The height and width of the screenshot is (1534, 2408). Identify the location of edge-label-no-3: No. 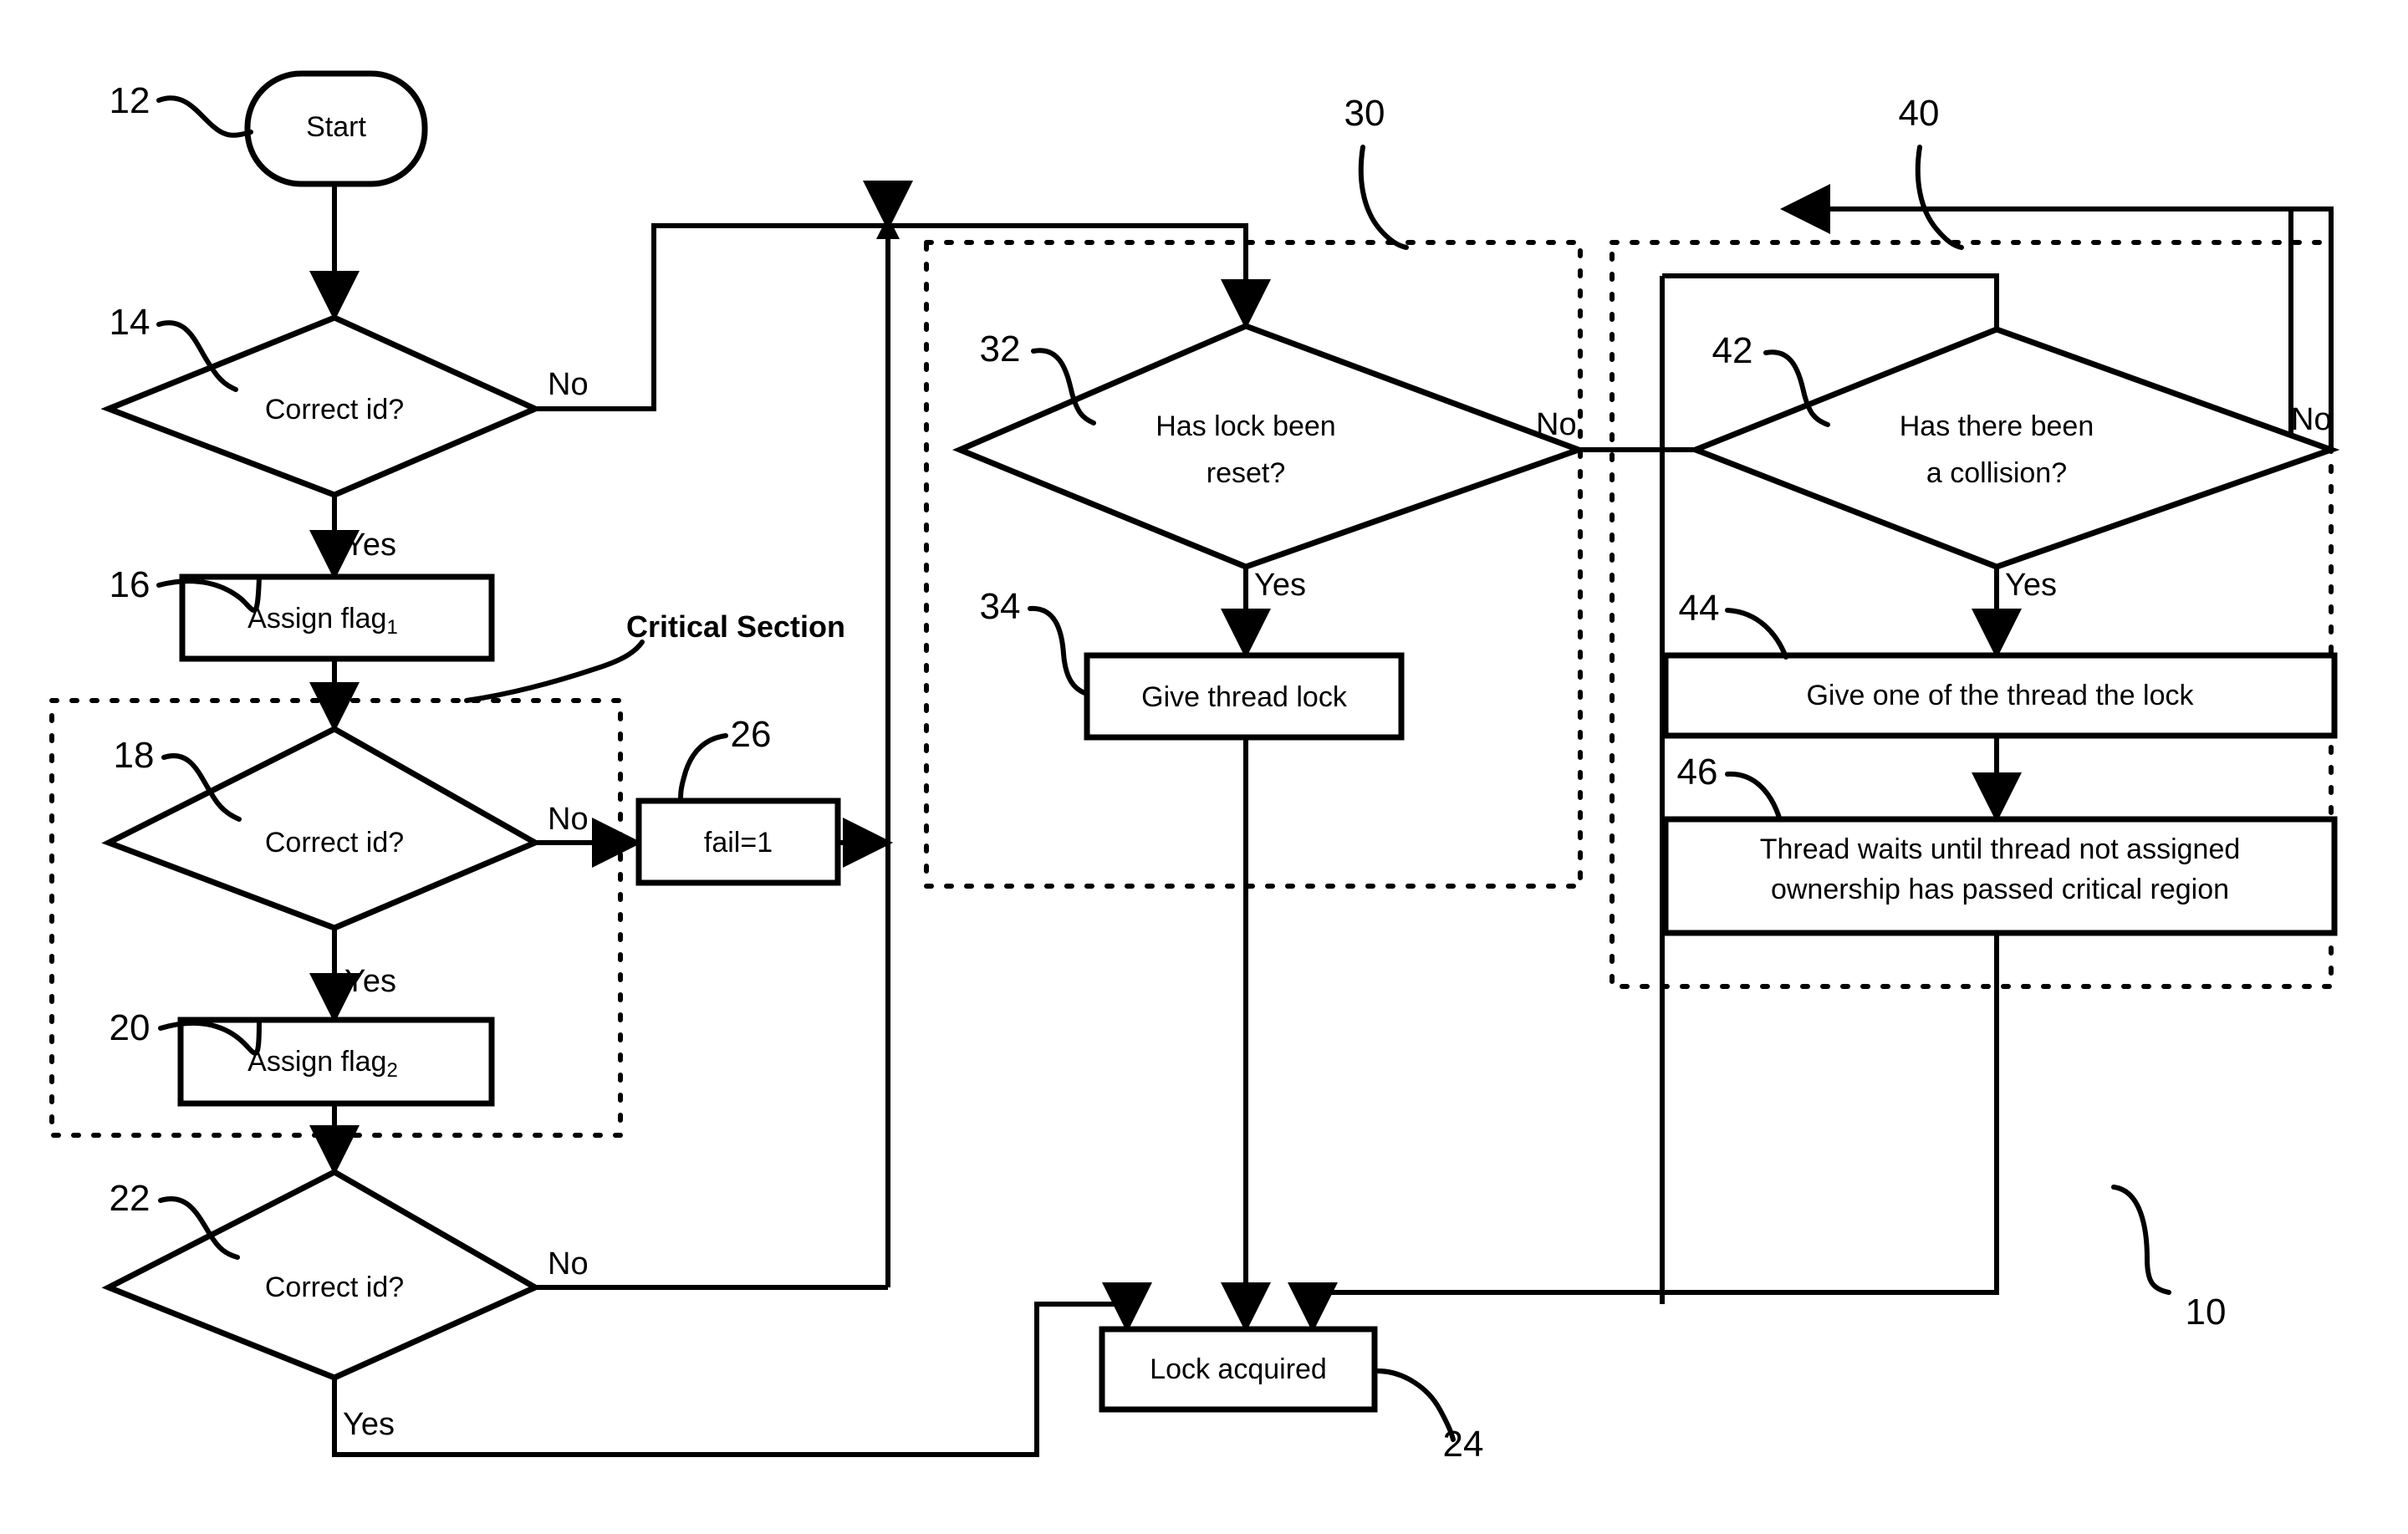
(568, 1264).